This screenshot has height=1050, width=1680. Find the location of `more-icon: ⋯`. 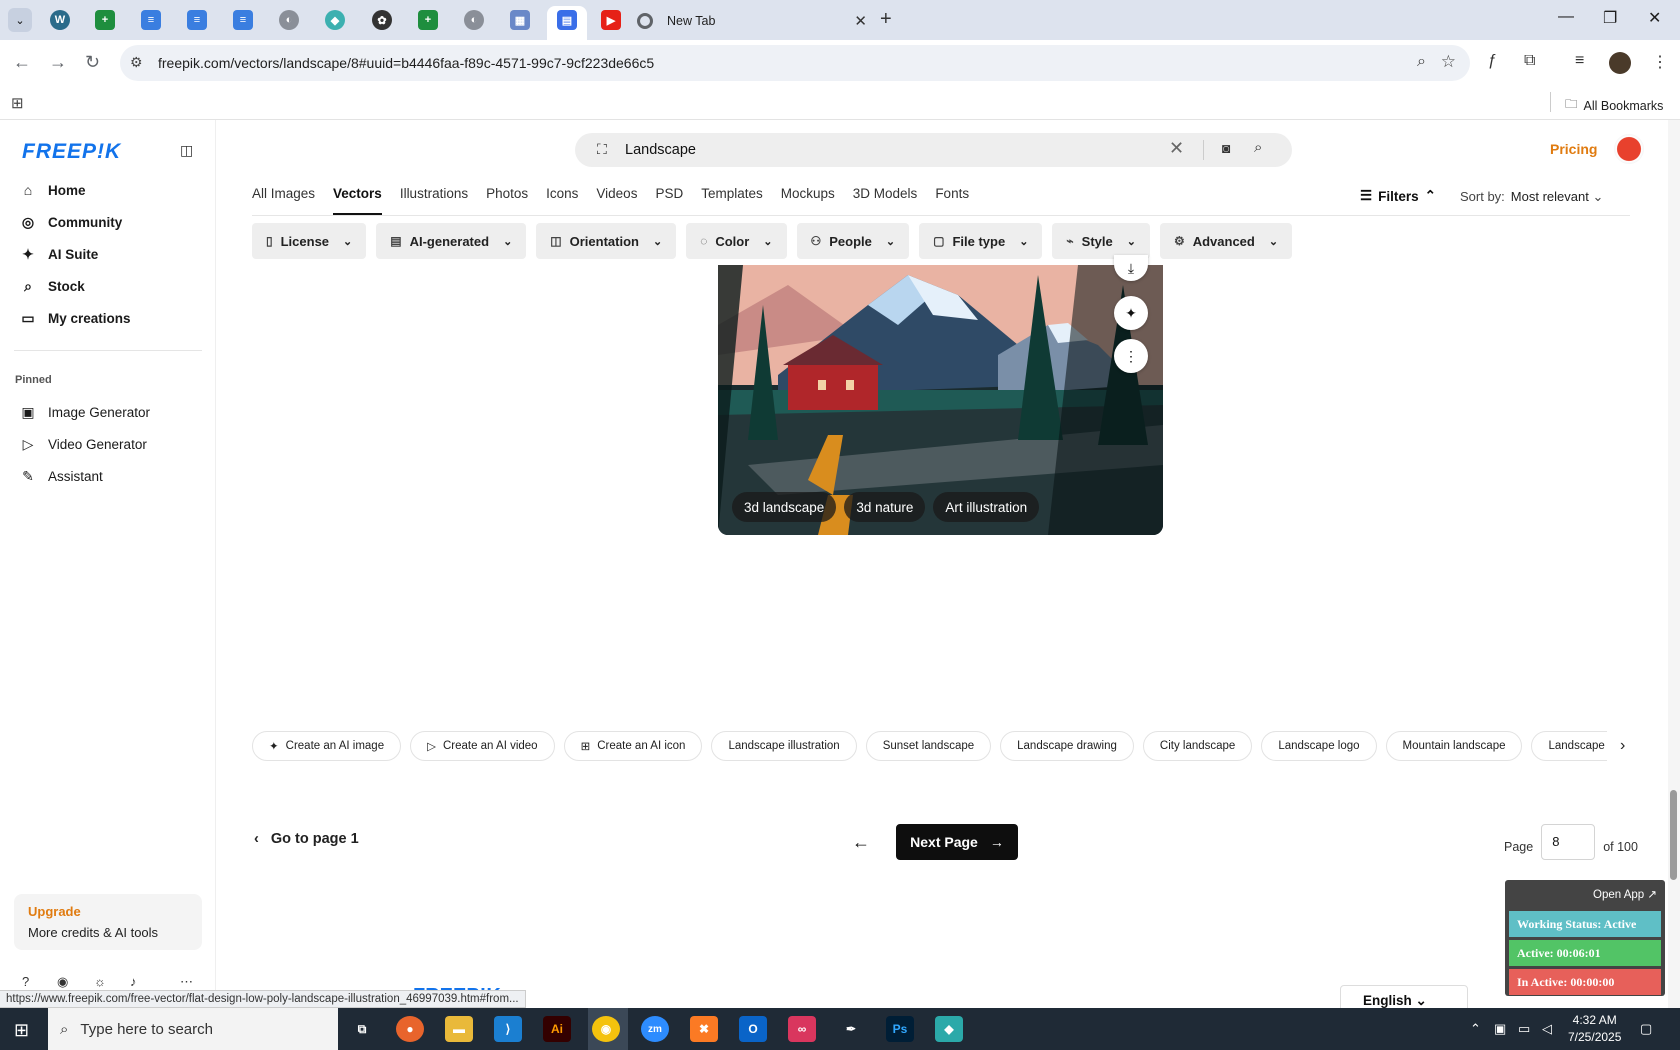

more-icon: ⋯ is located at coordinates (186, 982).